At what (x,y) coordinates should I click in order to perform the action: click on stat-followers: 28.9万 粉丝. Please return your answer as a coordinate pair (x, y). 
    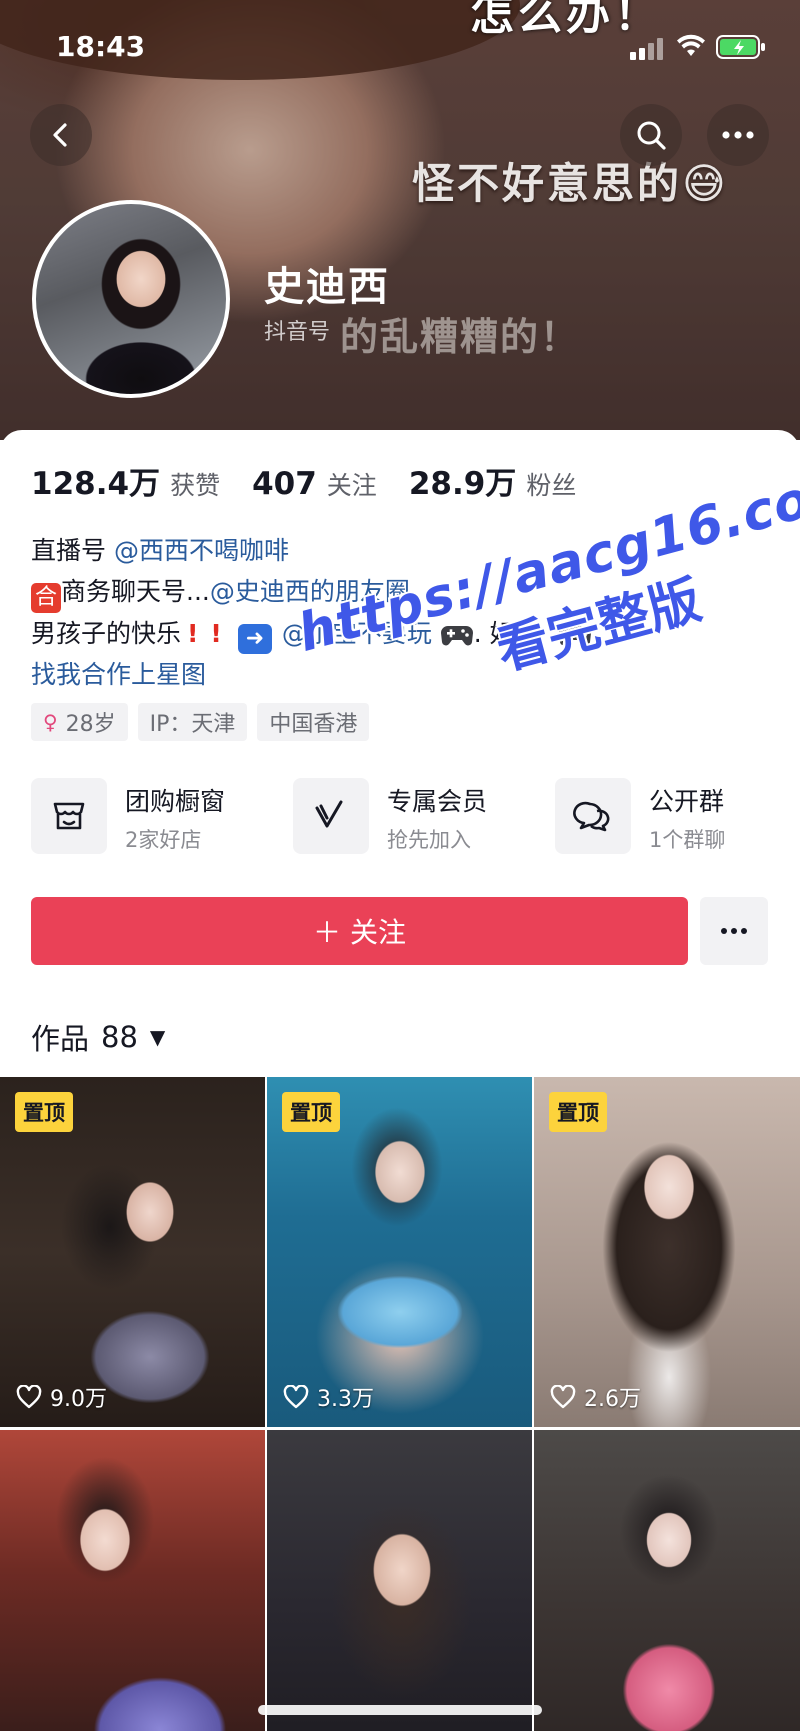
    Looking at the image, I should click on (493, 480).